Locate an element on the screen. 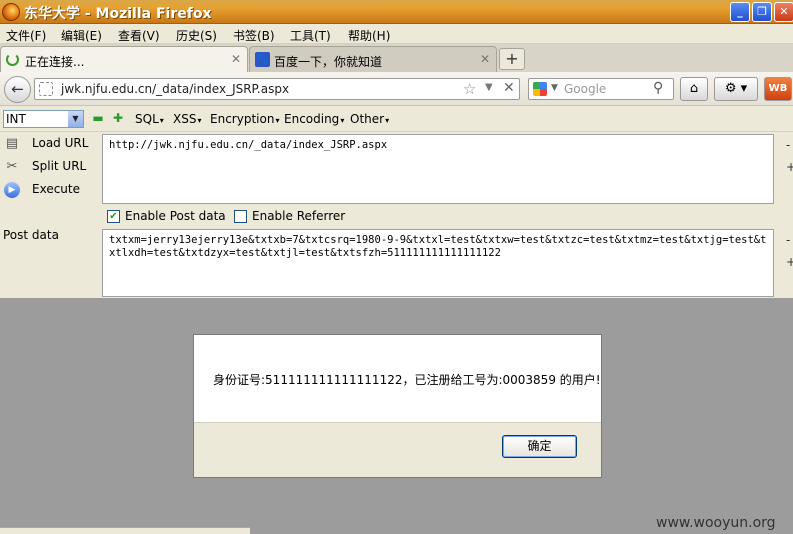 Image resolution: width=793 pixels, height=534 pixels. load-url-button: ▤ Load URL is located at coordinates (49, 144).